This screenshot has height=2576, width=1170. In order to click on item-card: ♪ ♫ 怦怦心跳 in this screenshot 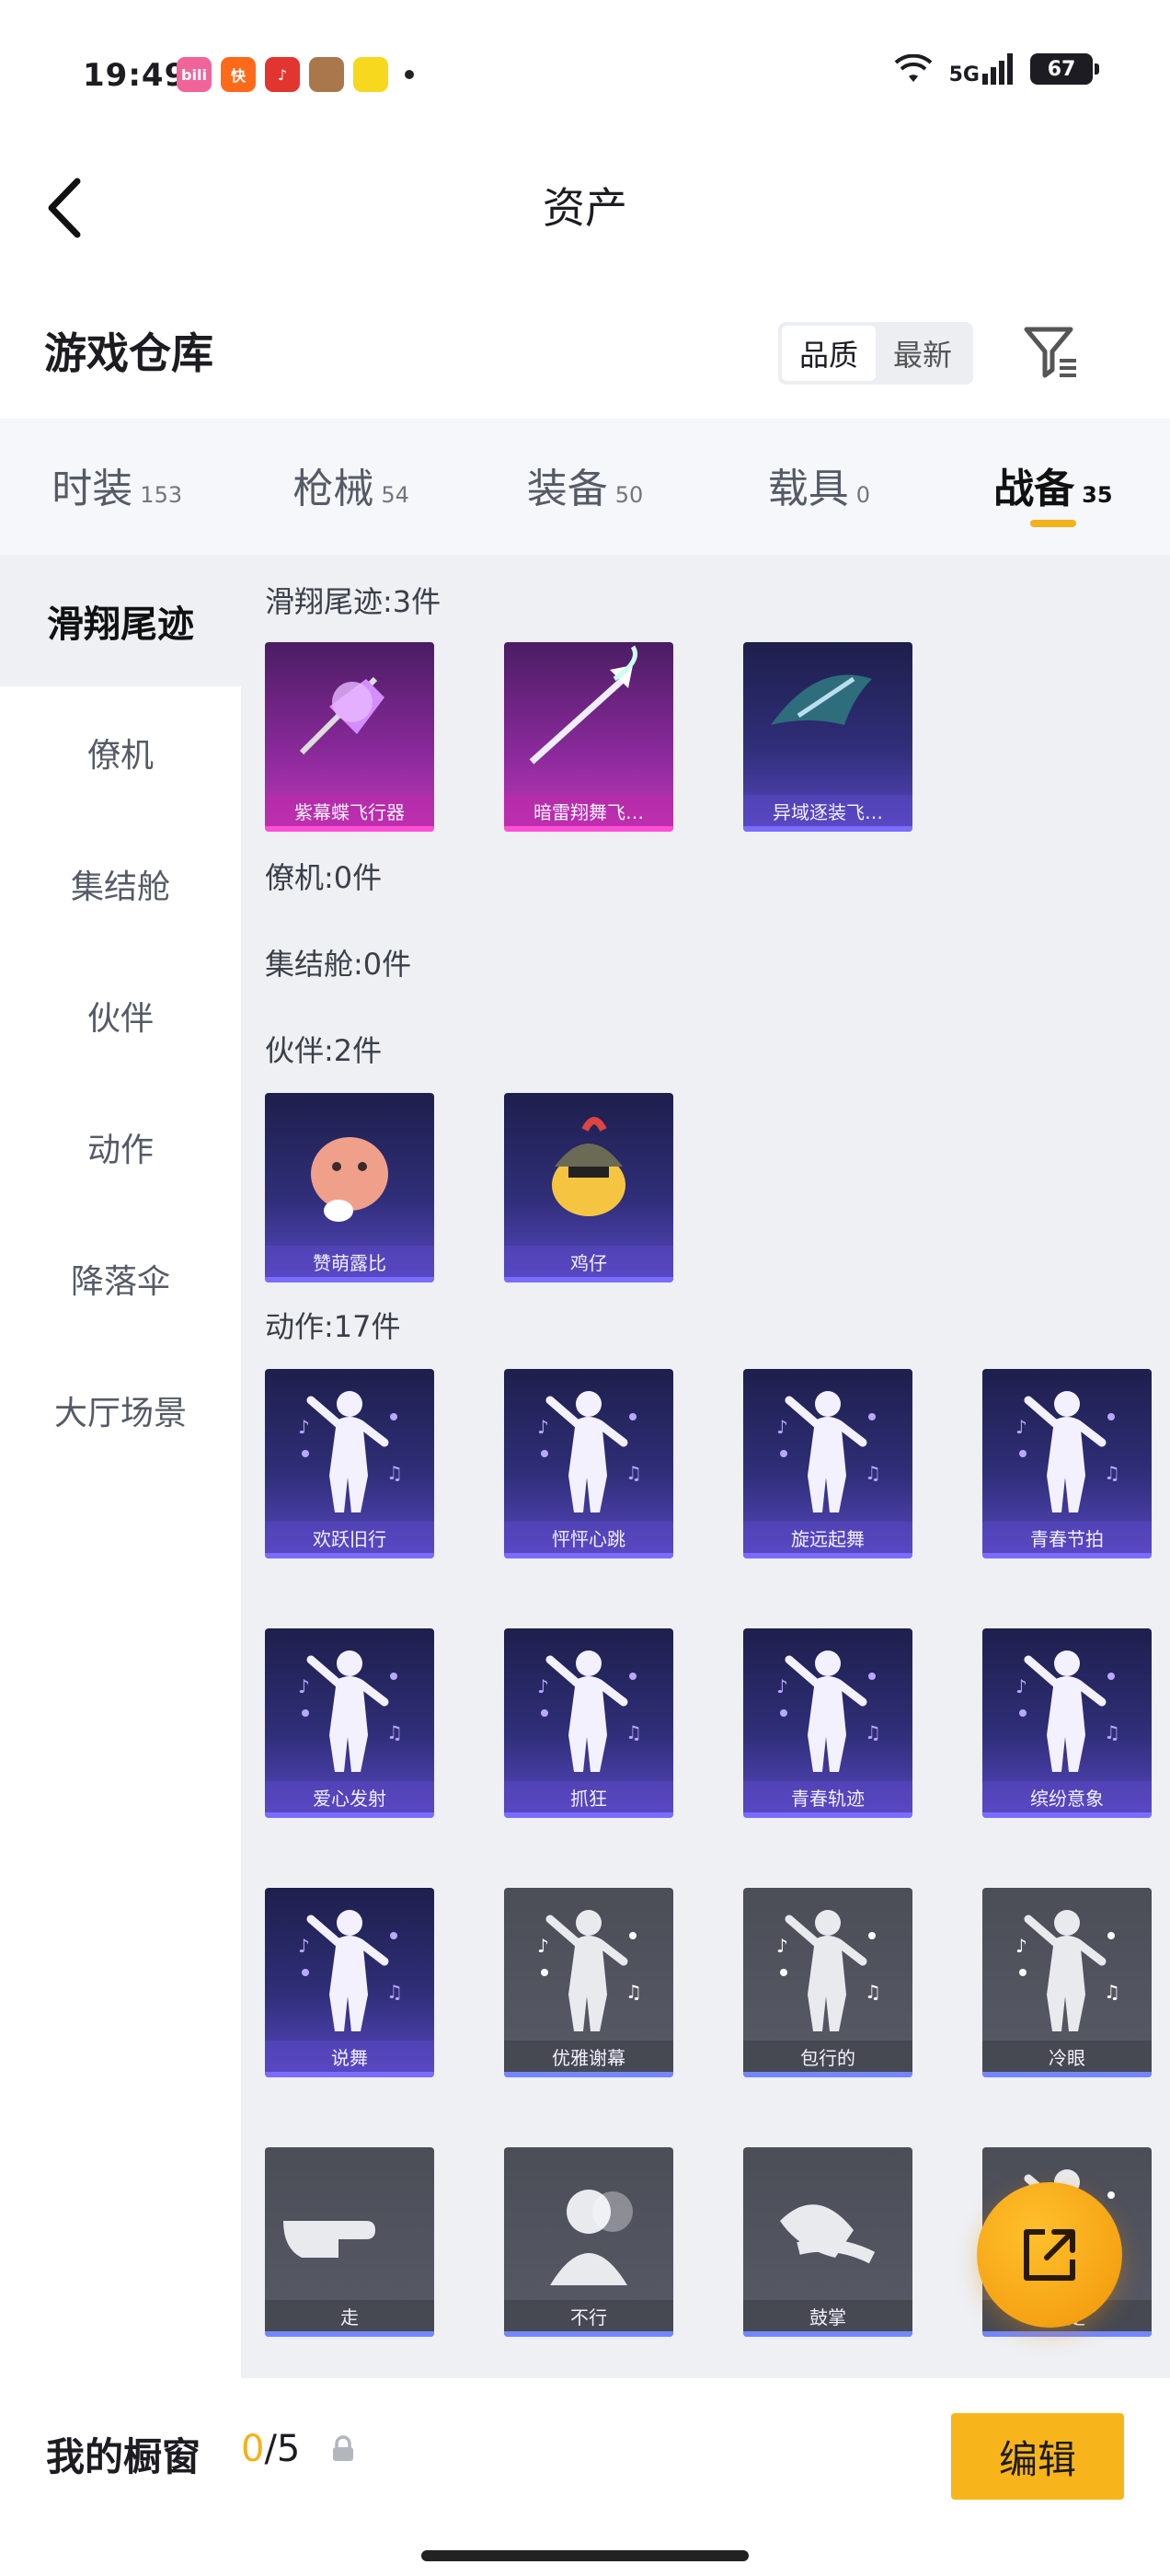, I will do `click(588, 1463)`.